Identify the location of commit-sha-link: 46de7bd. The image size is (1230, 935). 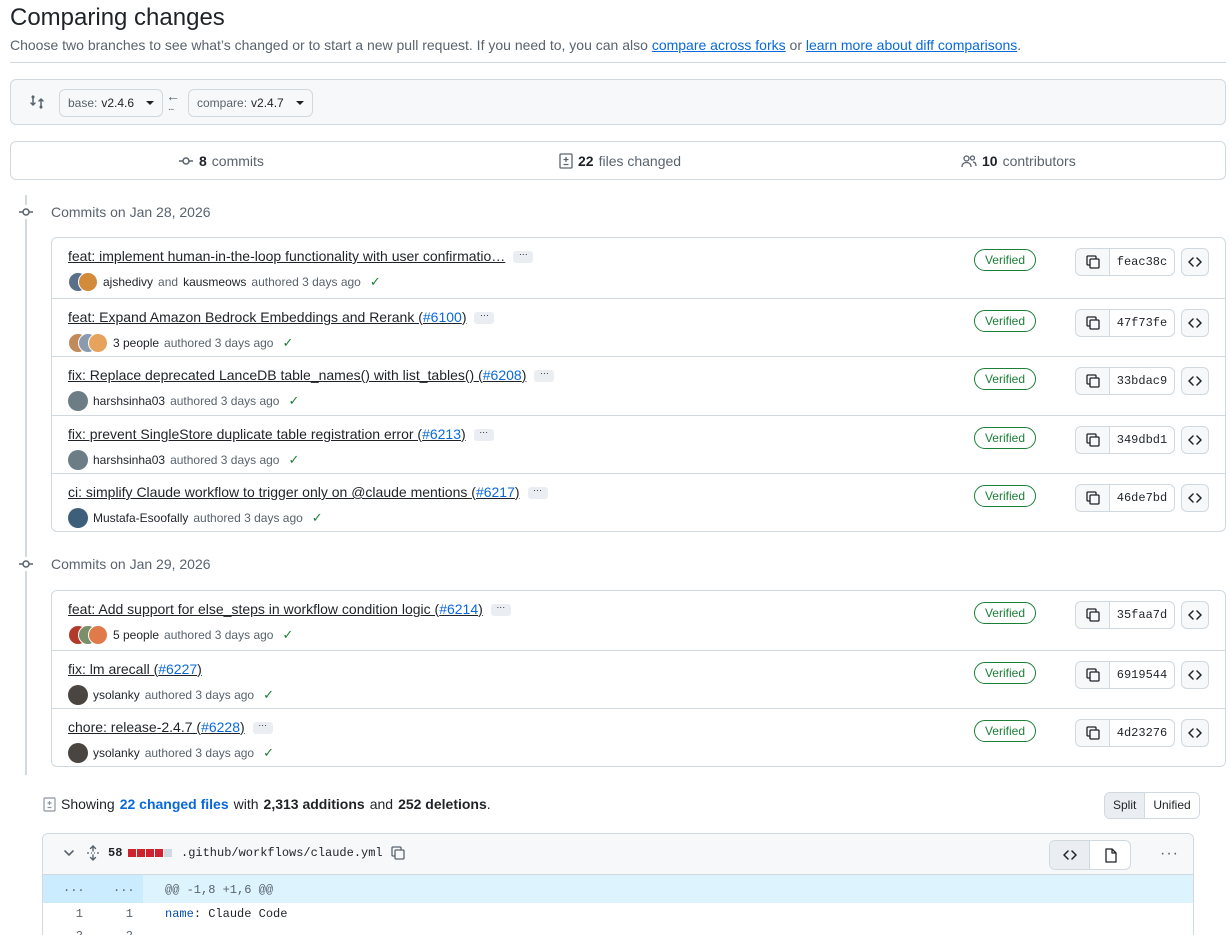
(1142, 498).